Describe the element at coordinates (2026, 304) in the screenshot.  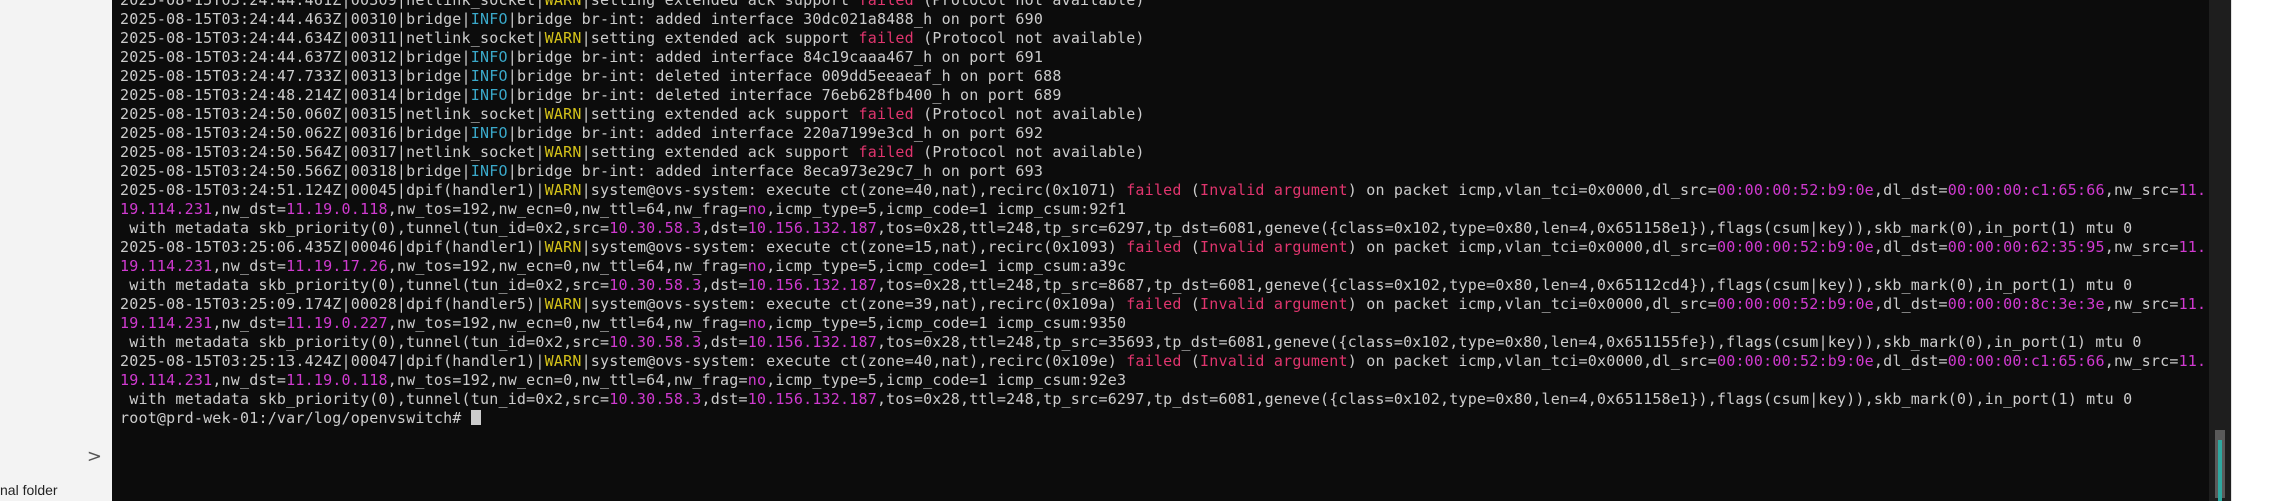
I see `log-mac-text: 00:00:00:8c:3e:3e` at that location.